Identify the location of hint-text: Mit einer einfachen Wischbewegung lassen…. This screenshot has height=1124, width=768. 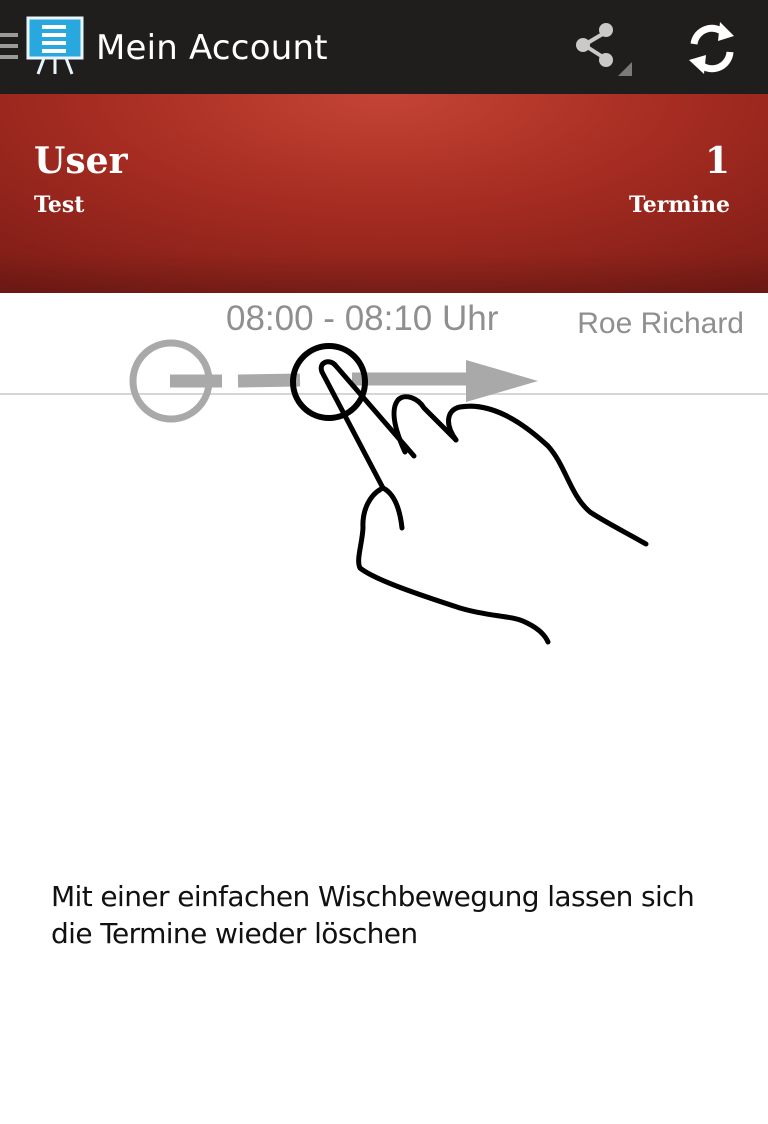
(373, 915).